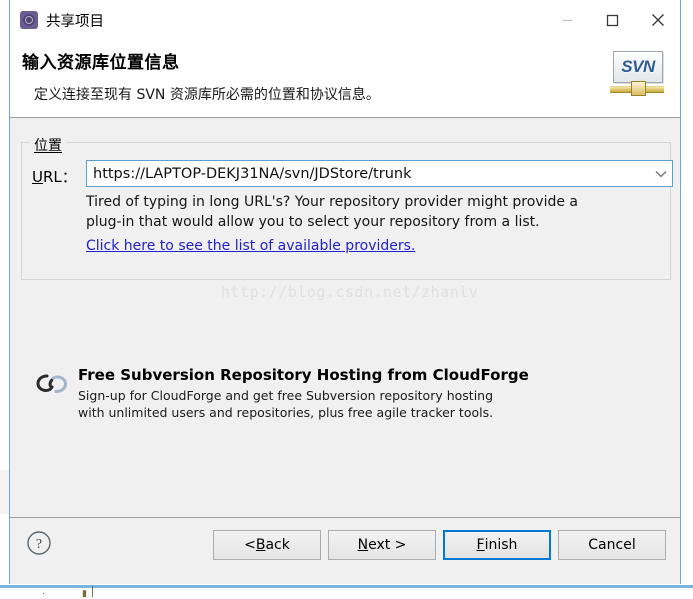  What do you see at coordinates (250, 545) in the screenshot?
I see `back-button-prefix: <` at bounding box center [250, 545].